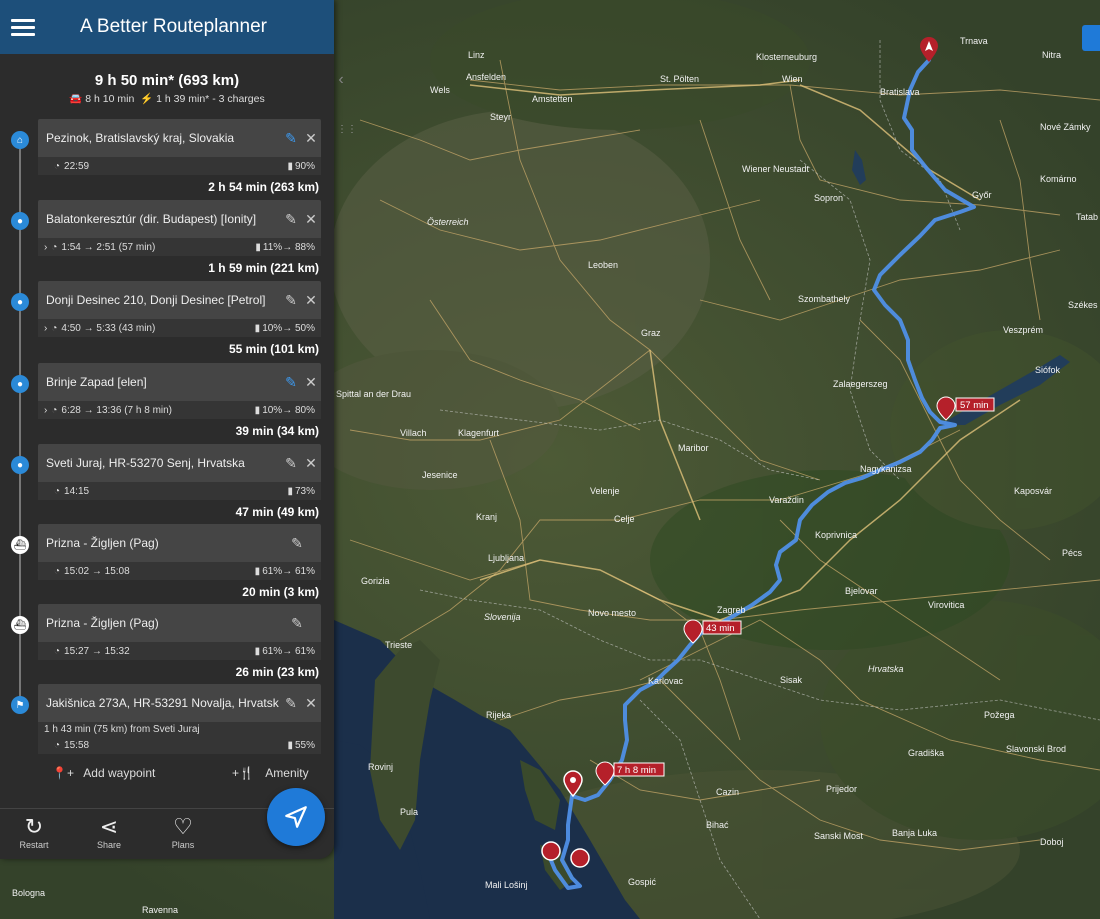 The height and width of the screenshot is (919, 1100). I want to click on map-place: Cazin, so click(727, 792).